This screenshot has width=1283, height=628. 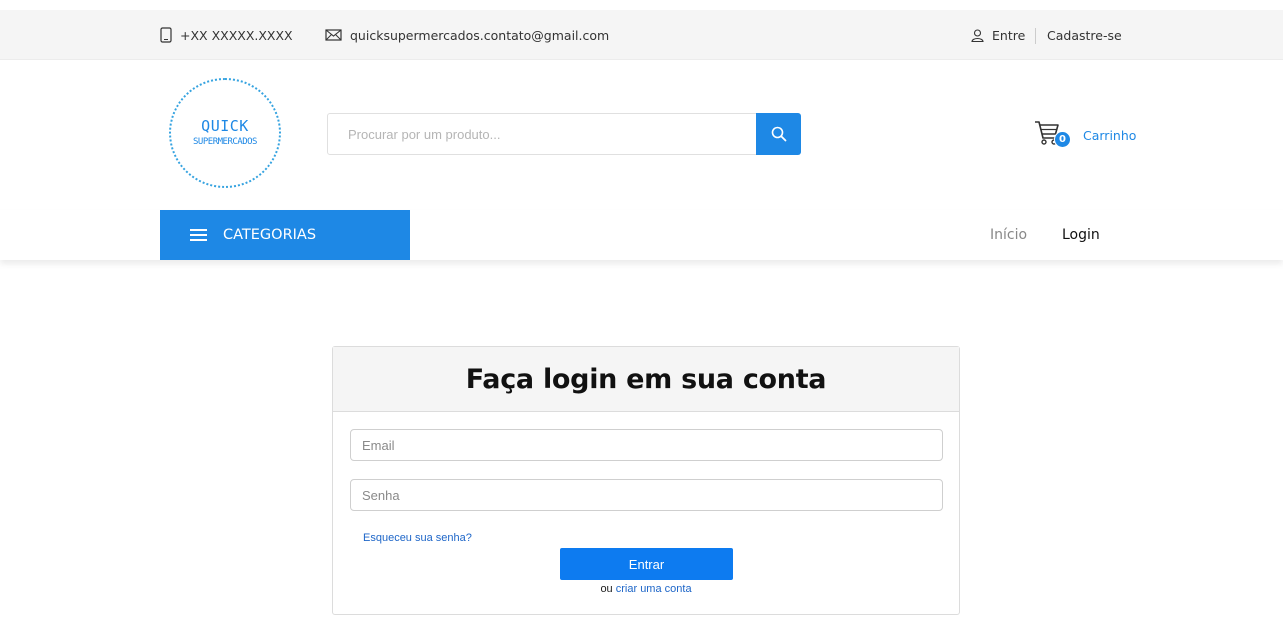 What do you see at coordinates (236, 35) in the screenshot?
I see `phone-number: +XX XXXXX.XXXX` at bounding box center [236, 35].